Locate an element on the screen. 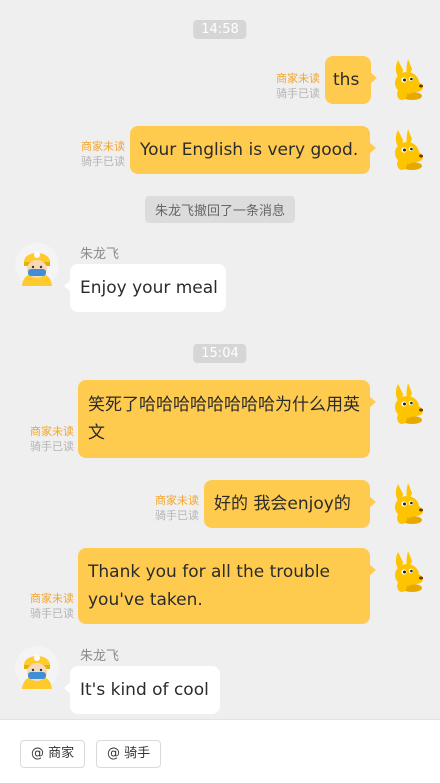 The height and width of the screenshot is (783, 440). outgoing-message-bubble: Your English is very good. is located at coordinates (253, 150).